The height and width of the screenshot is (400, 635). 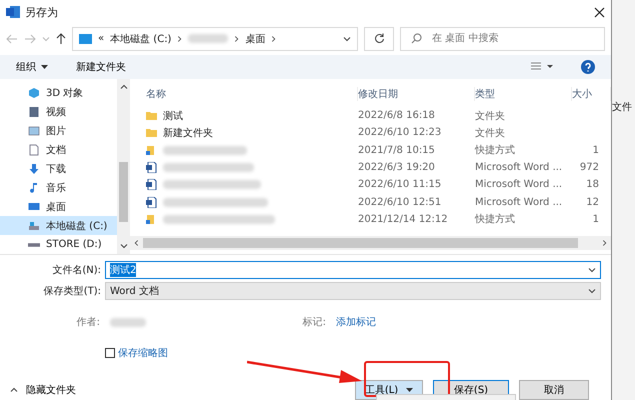 I want to click on picture-icon, so click(x=34, y=130).